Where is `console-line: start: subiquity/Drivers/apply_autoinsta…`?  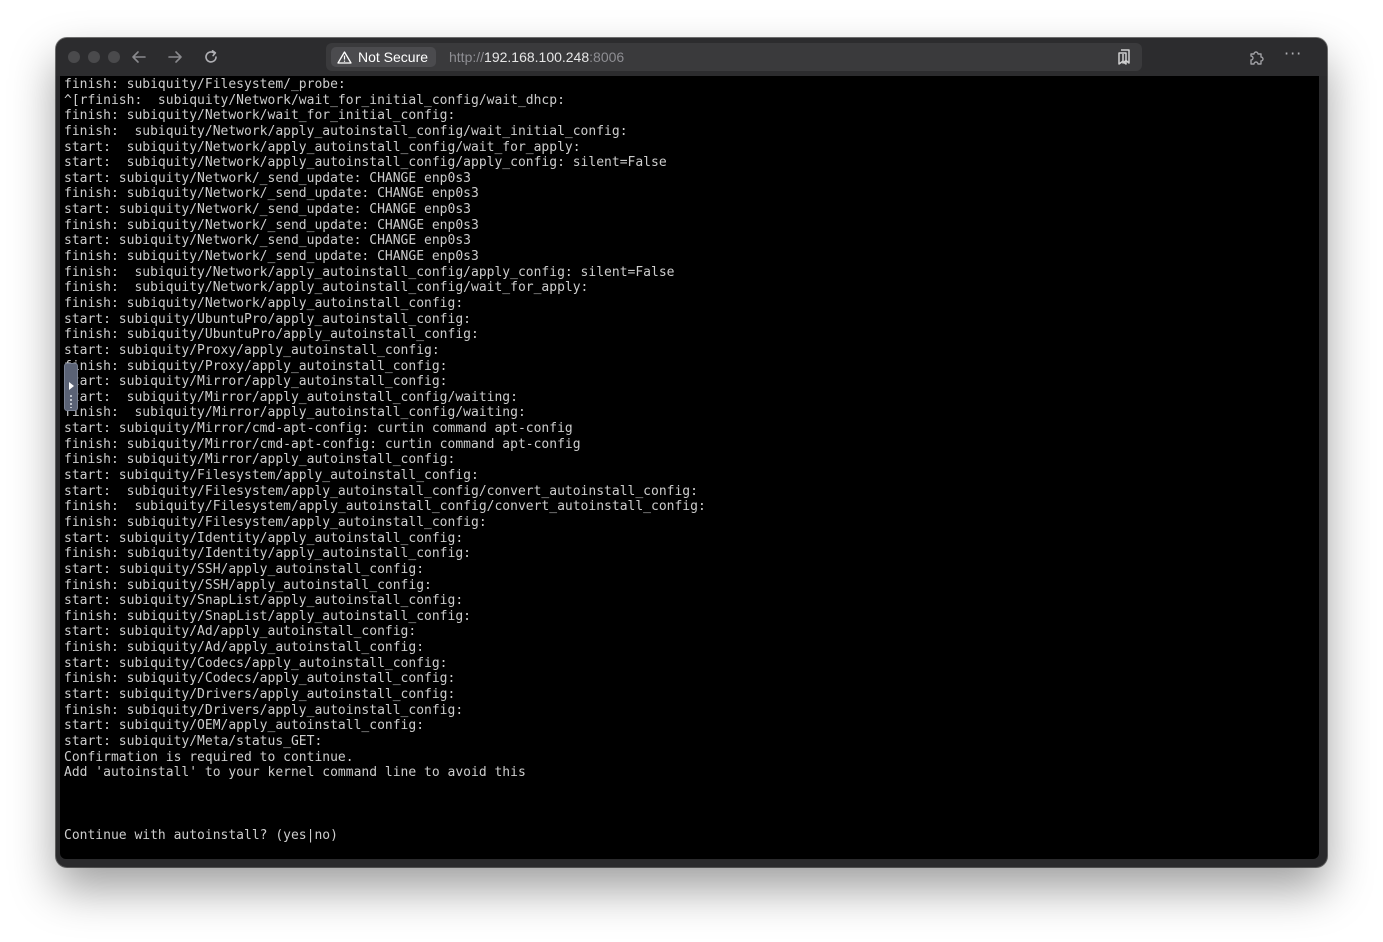 console-line: start: subiquity/Drivers/apply_autoinsta… is located at coordinates (260, 694).